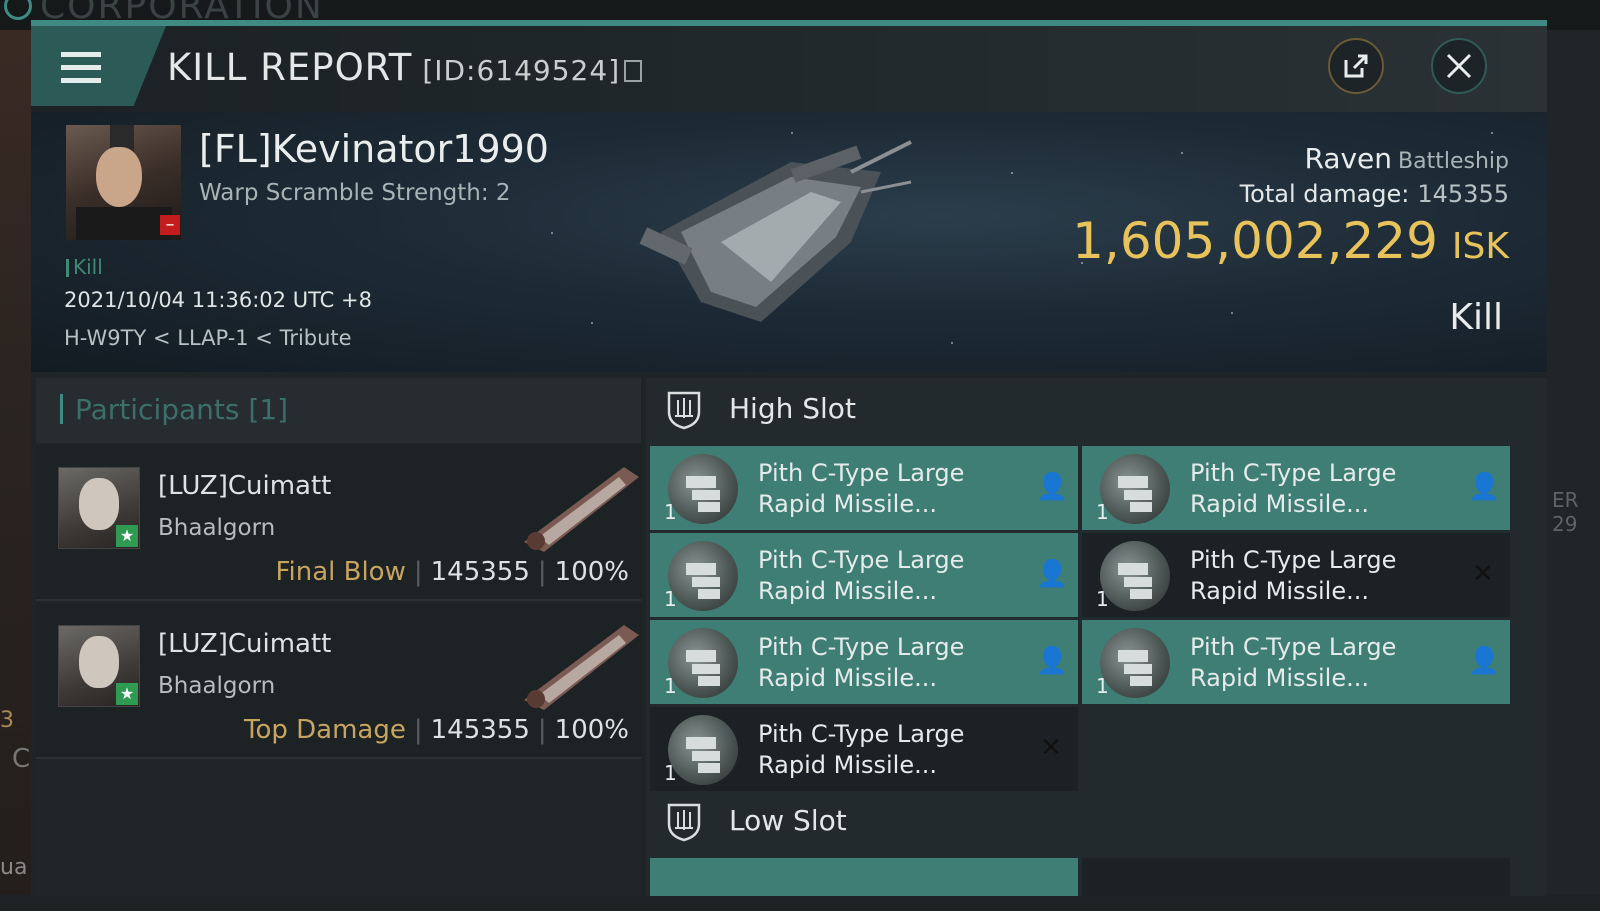  What do you see at coordinates (788, 820) in the screenshot?
I see `low-slot-title: Low Slot` at bounding box center [788, 820].